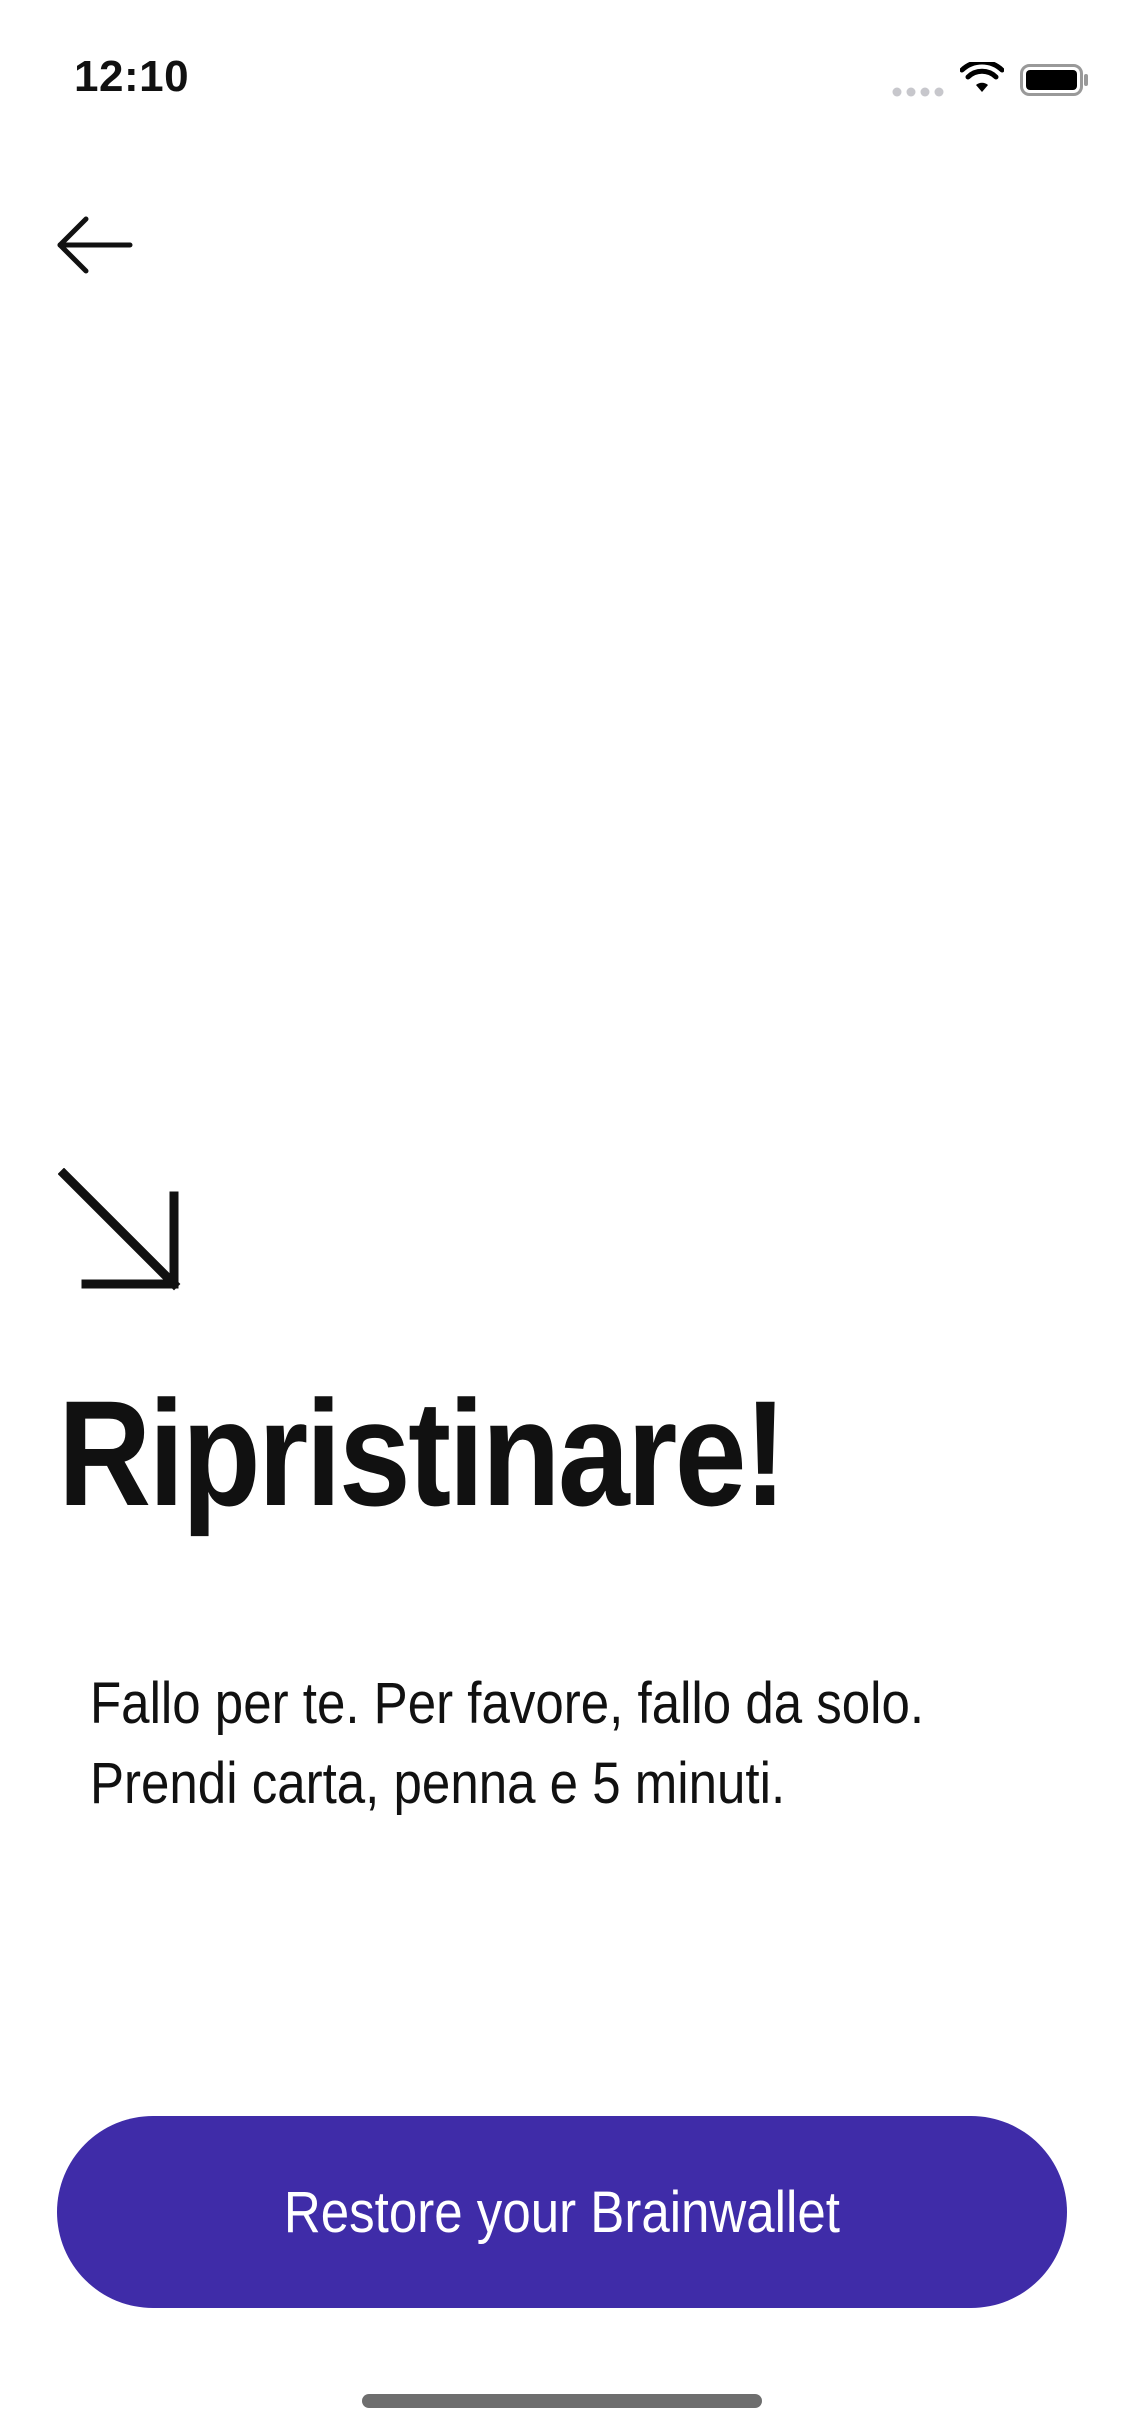 The width and height of the screenshot is (1124, 2436). Describe the element at coordinates (982, 77) in the screenshot. I see `wifi-icon` at that location.